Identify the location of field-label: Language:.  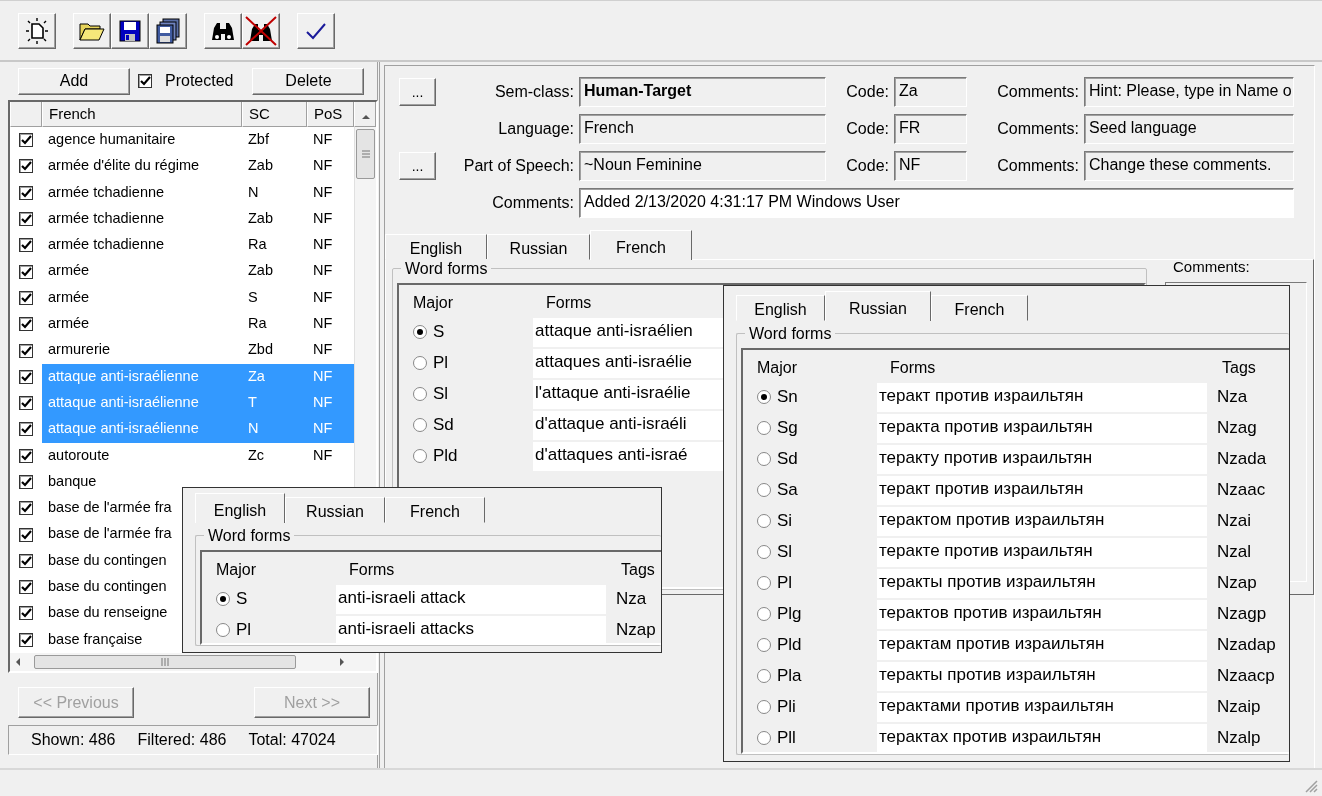
(535, 129).